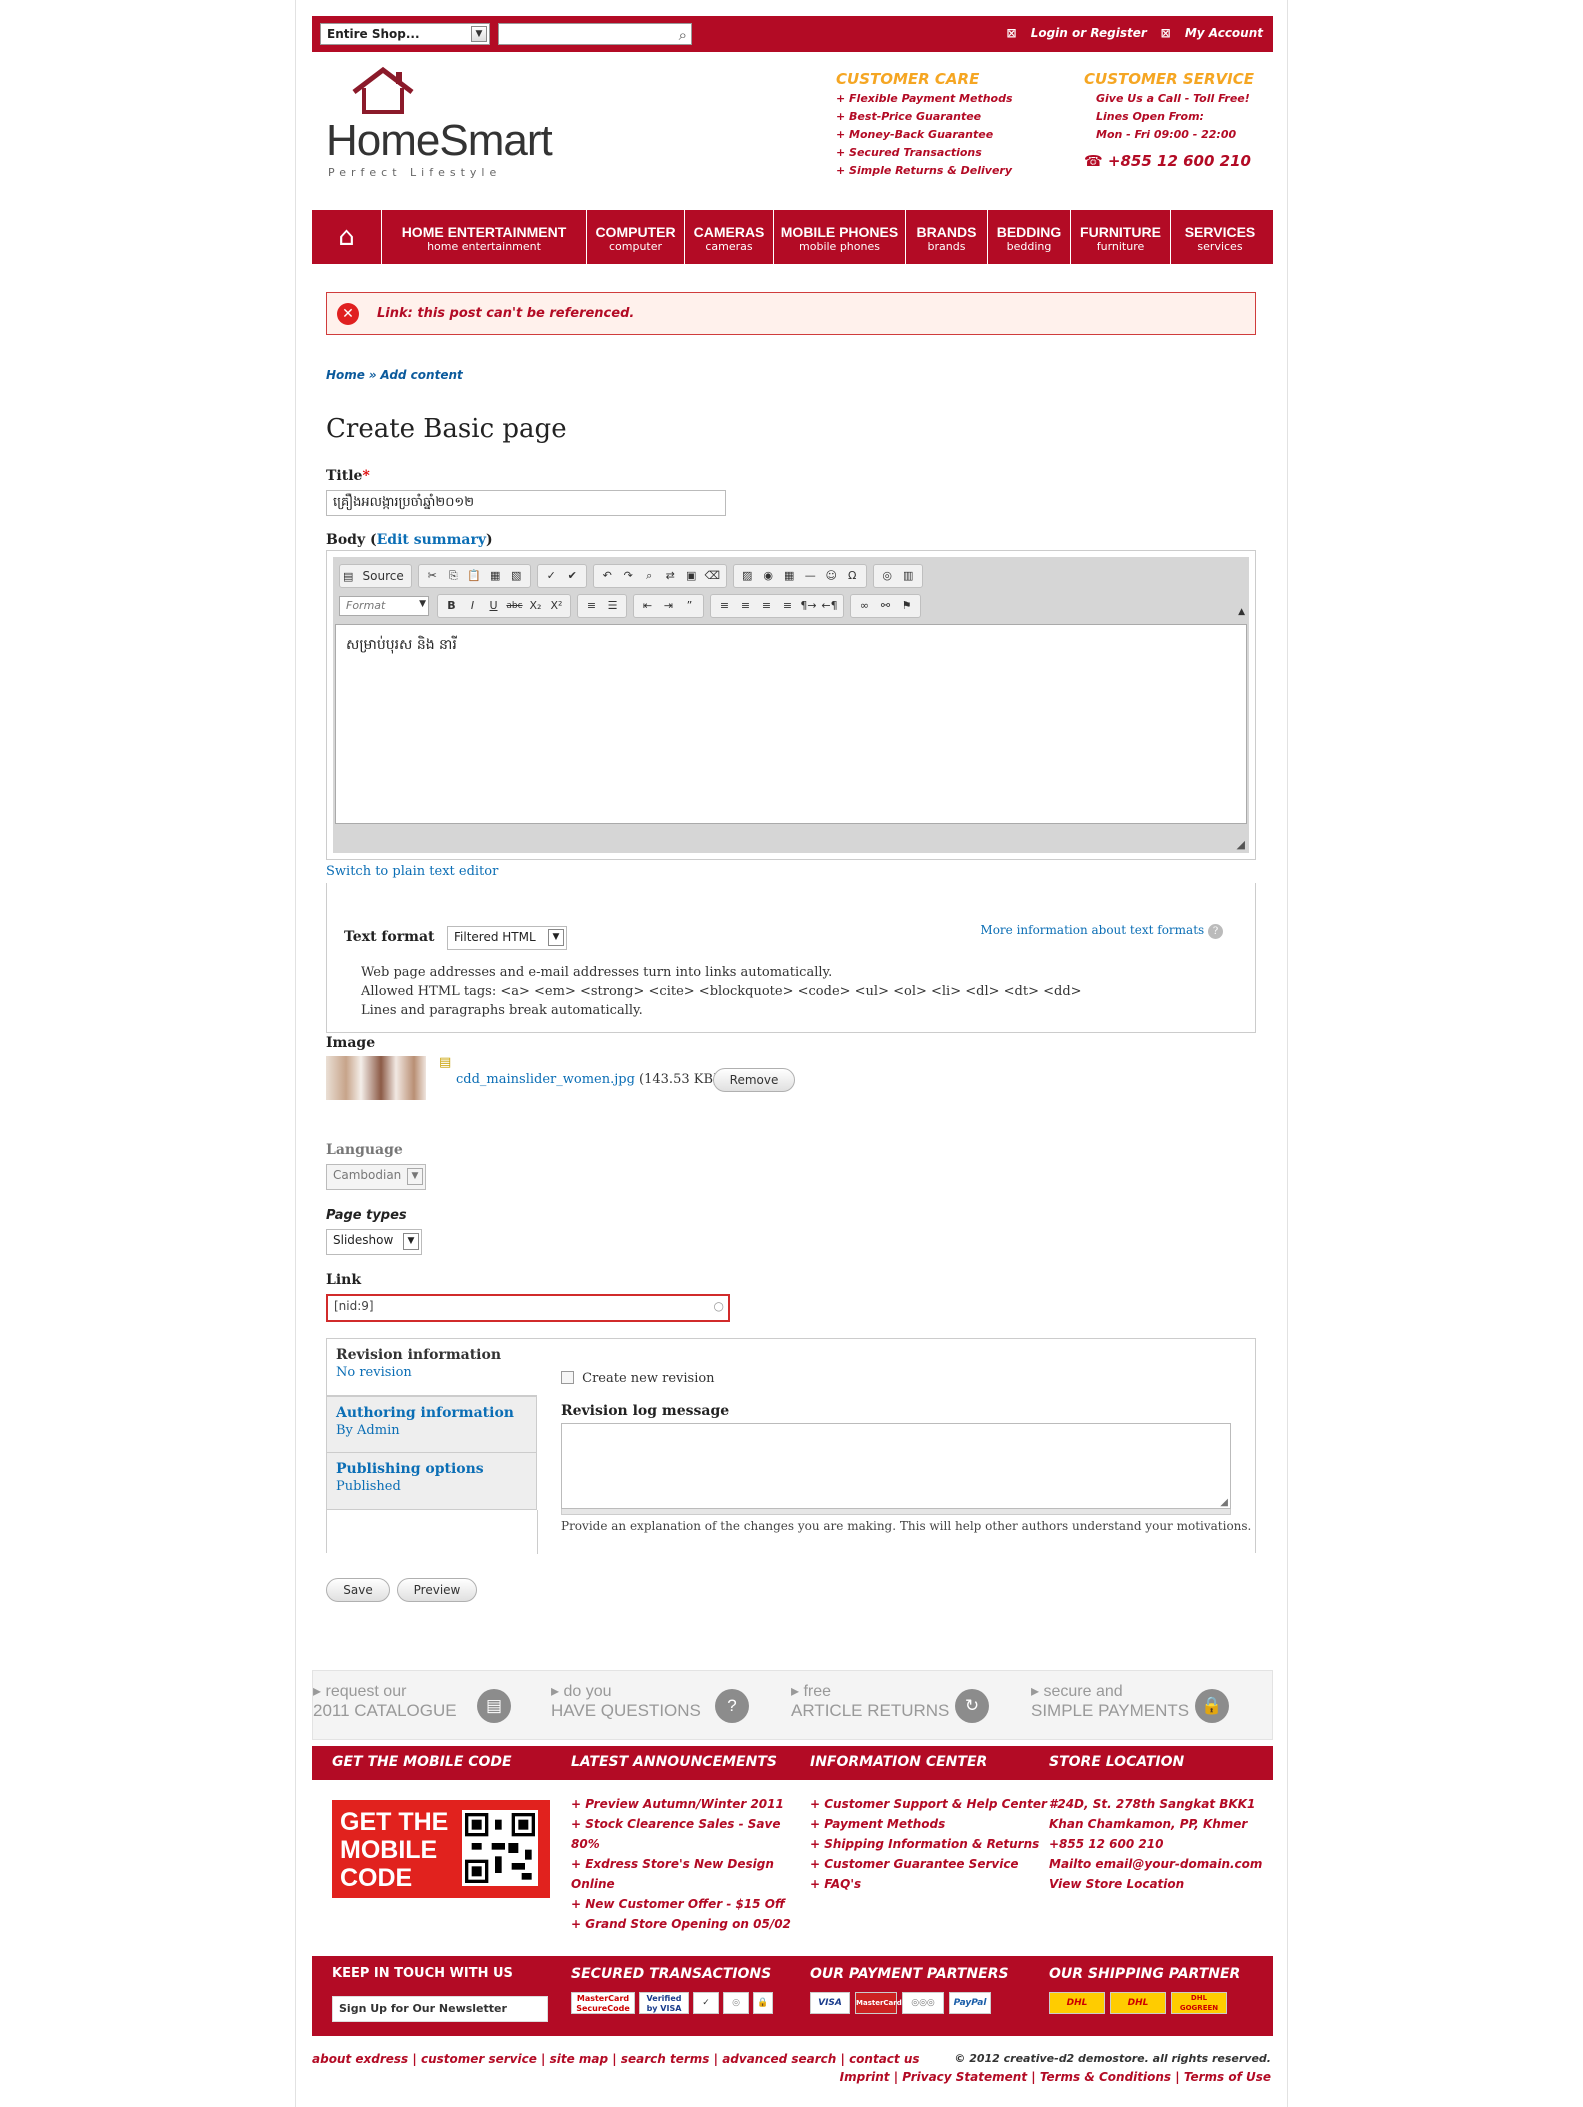  Describe the element at coordinates (928, 1864) in the screenshot. I see `info-link: + Customer Guarantee Service` at that location.